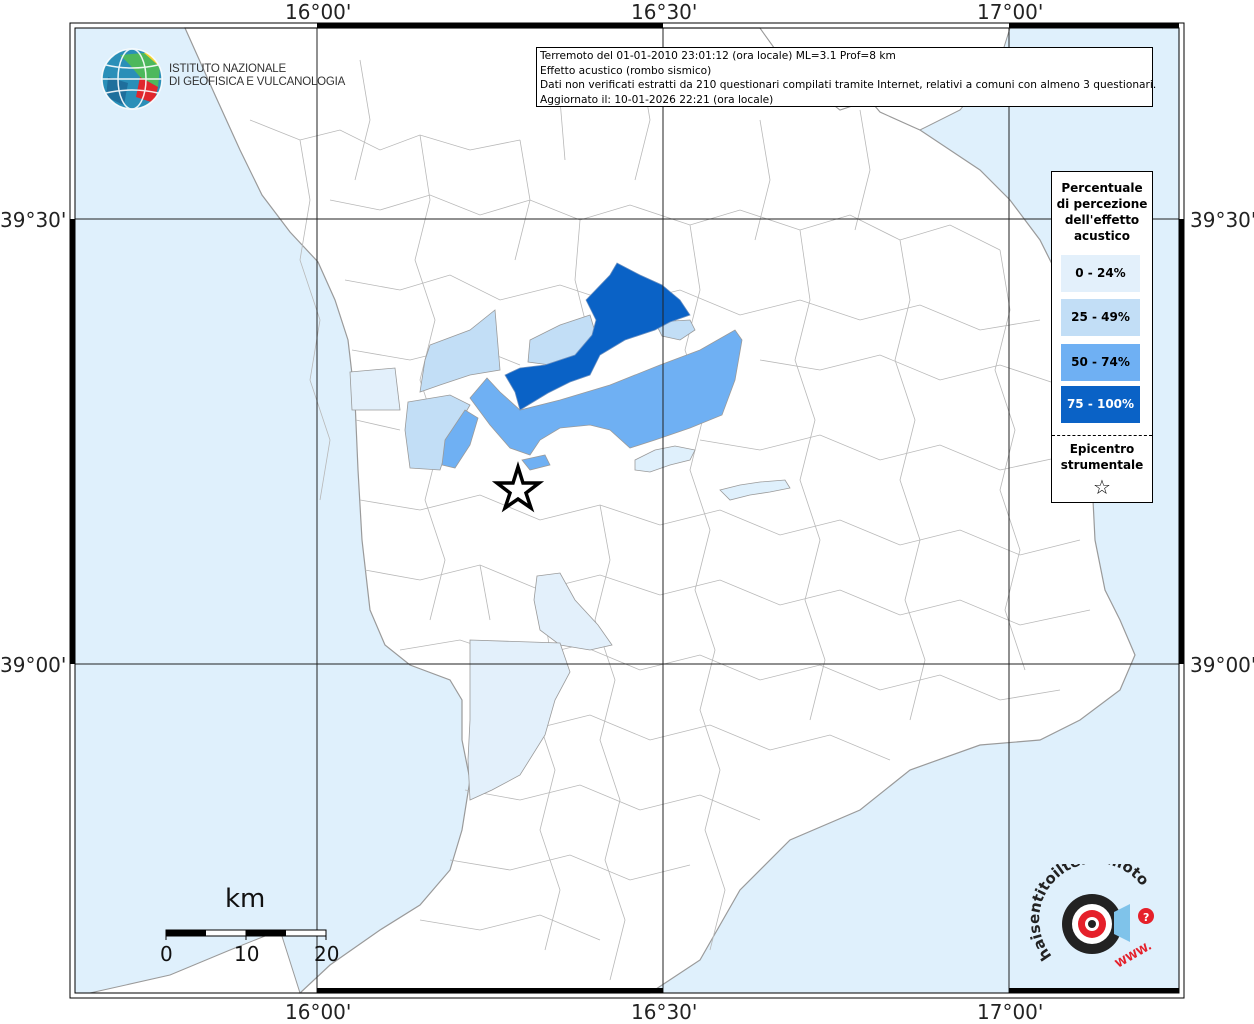 The image size is (1254, 1024). What do you see at coordinates (1102, 204) in the screenshot?
I see `legend-title-line2: di percezione` at bounding box center [1102, 204].